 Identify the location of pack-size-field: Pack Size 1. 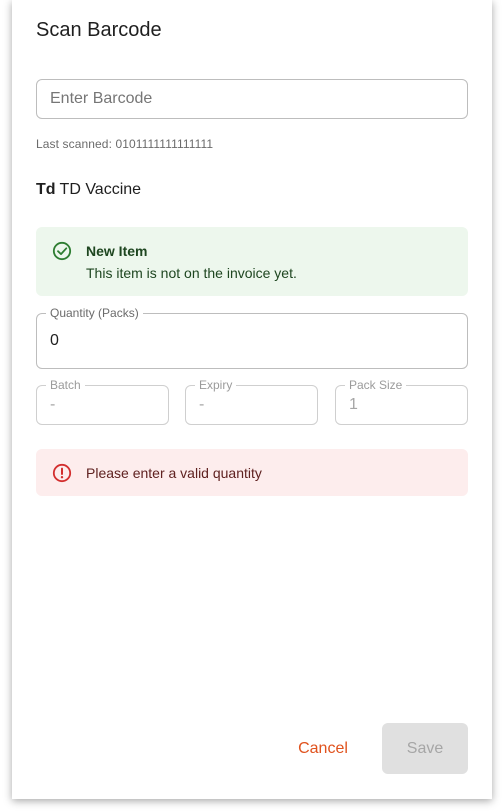
(401, 401).